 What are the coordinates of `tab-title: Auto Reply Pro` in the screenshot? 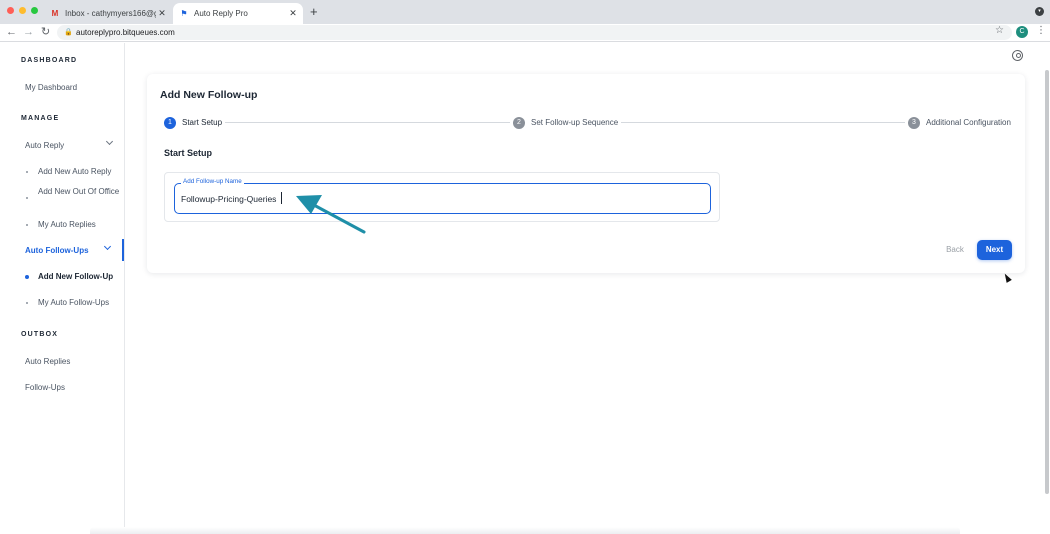 It's located at (221, 13).